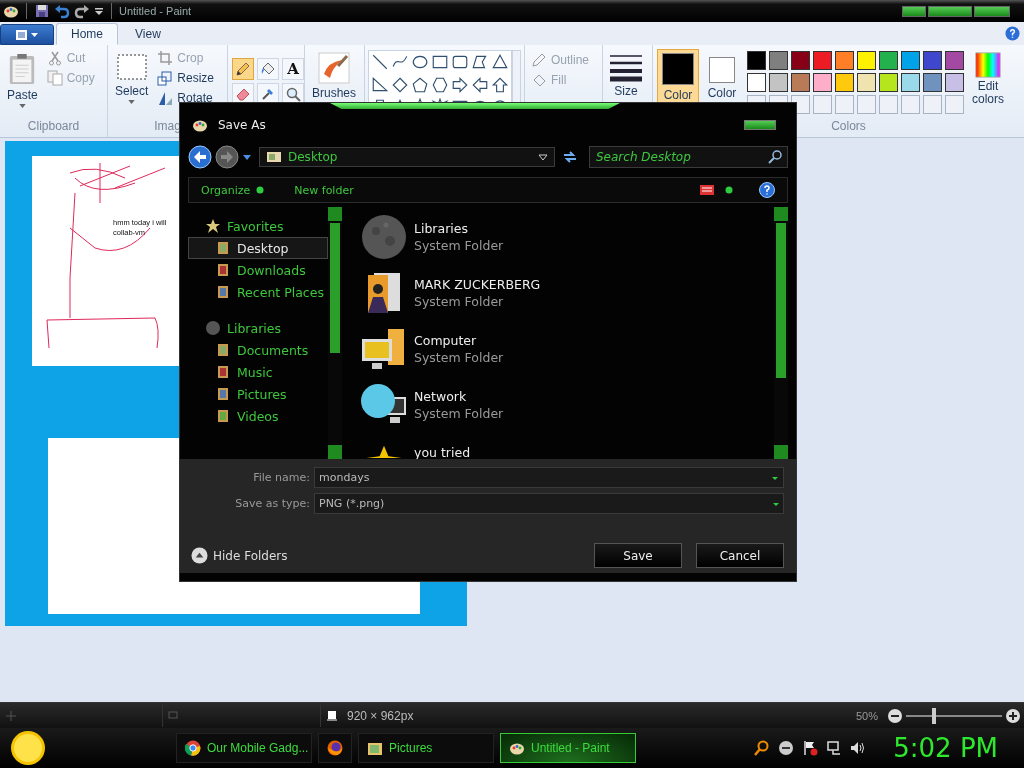 This screenshot has width=1024, height=768. I want to click on size-button: Size, so click(626, 75).